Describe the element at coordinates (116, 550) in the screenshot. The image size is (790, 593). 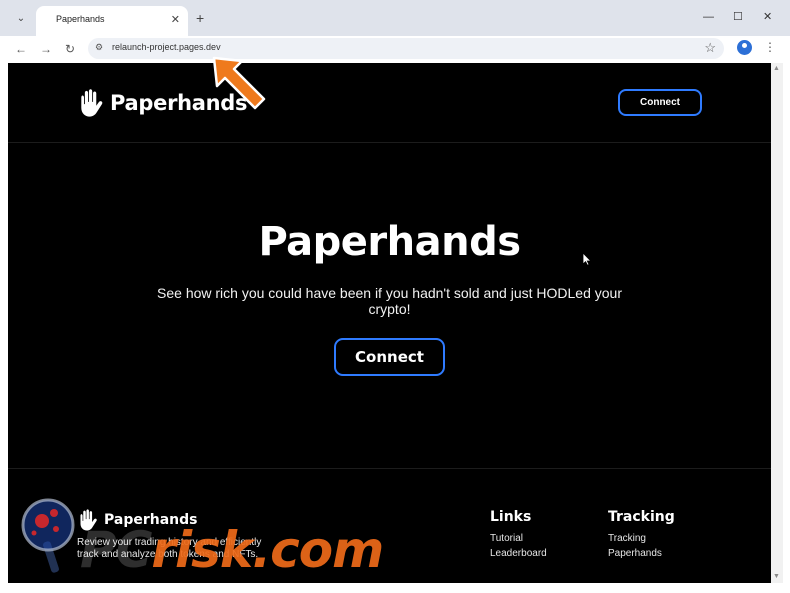
I see `watermark-text-pc: PC` at that location.